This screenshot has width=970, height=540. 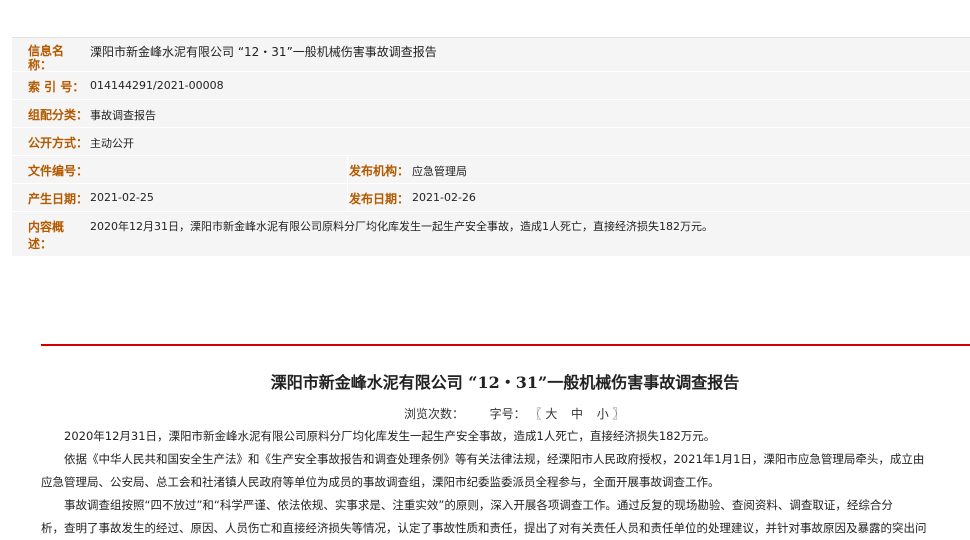 I want to click on info-name-value: 溧阳市新金峰水泥有限公司 “12・31”一般机械伤害事故调查报告, so click(x=263, y=52).